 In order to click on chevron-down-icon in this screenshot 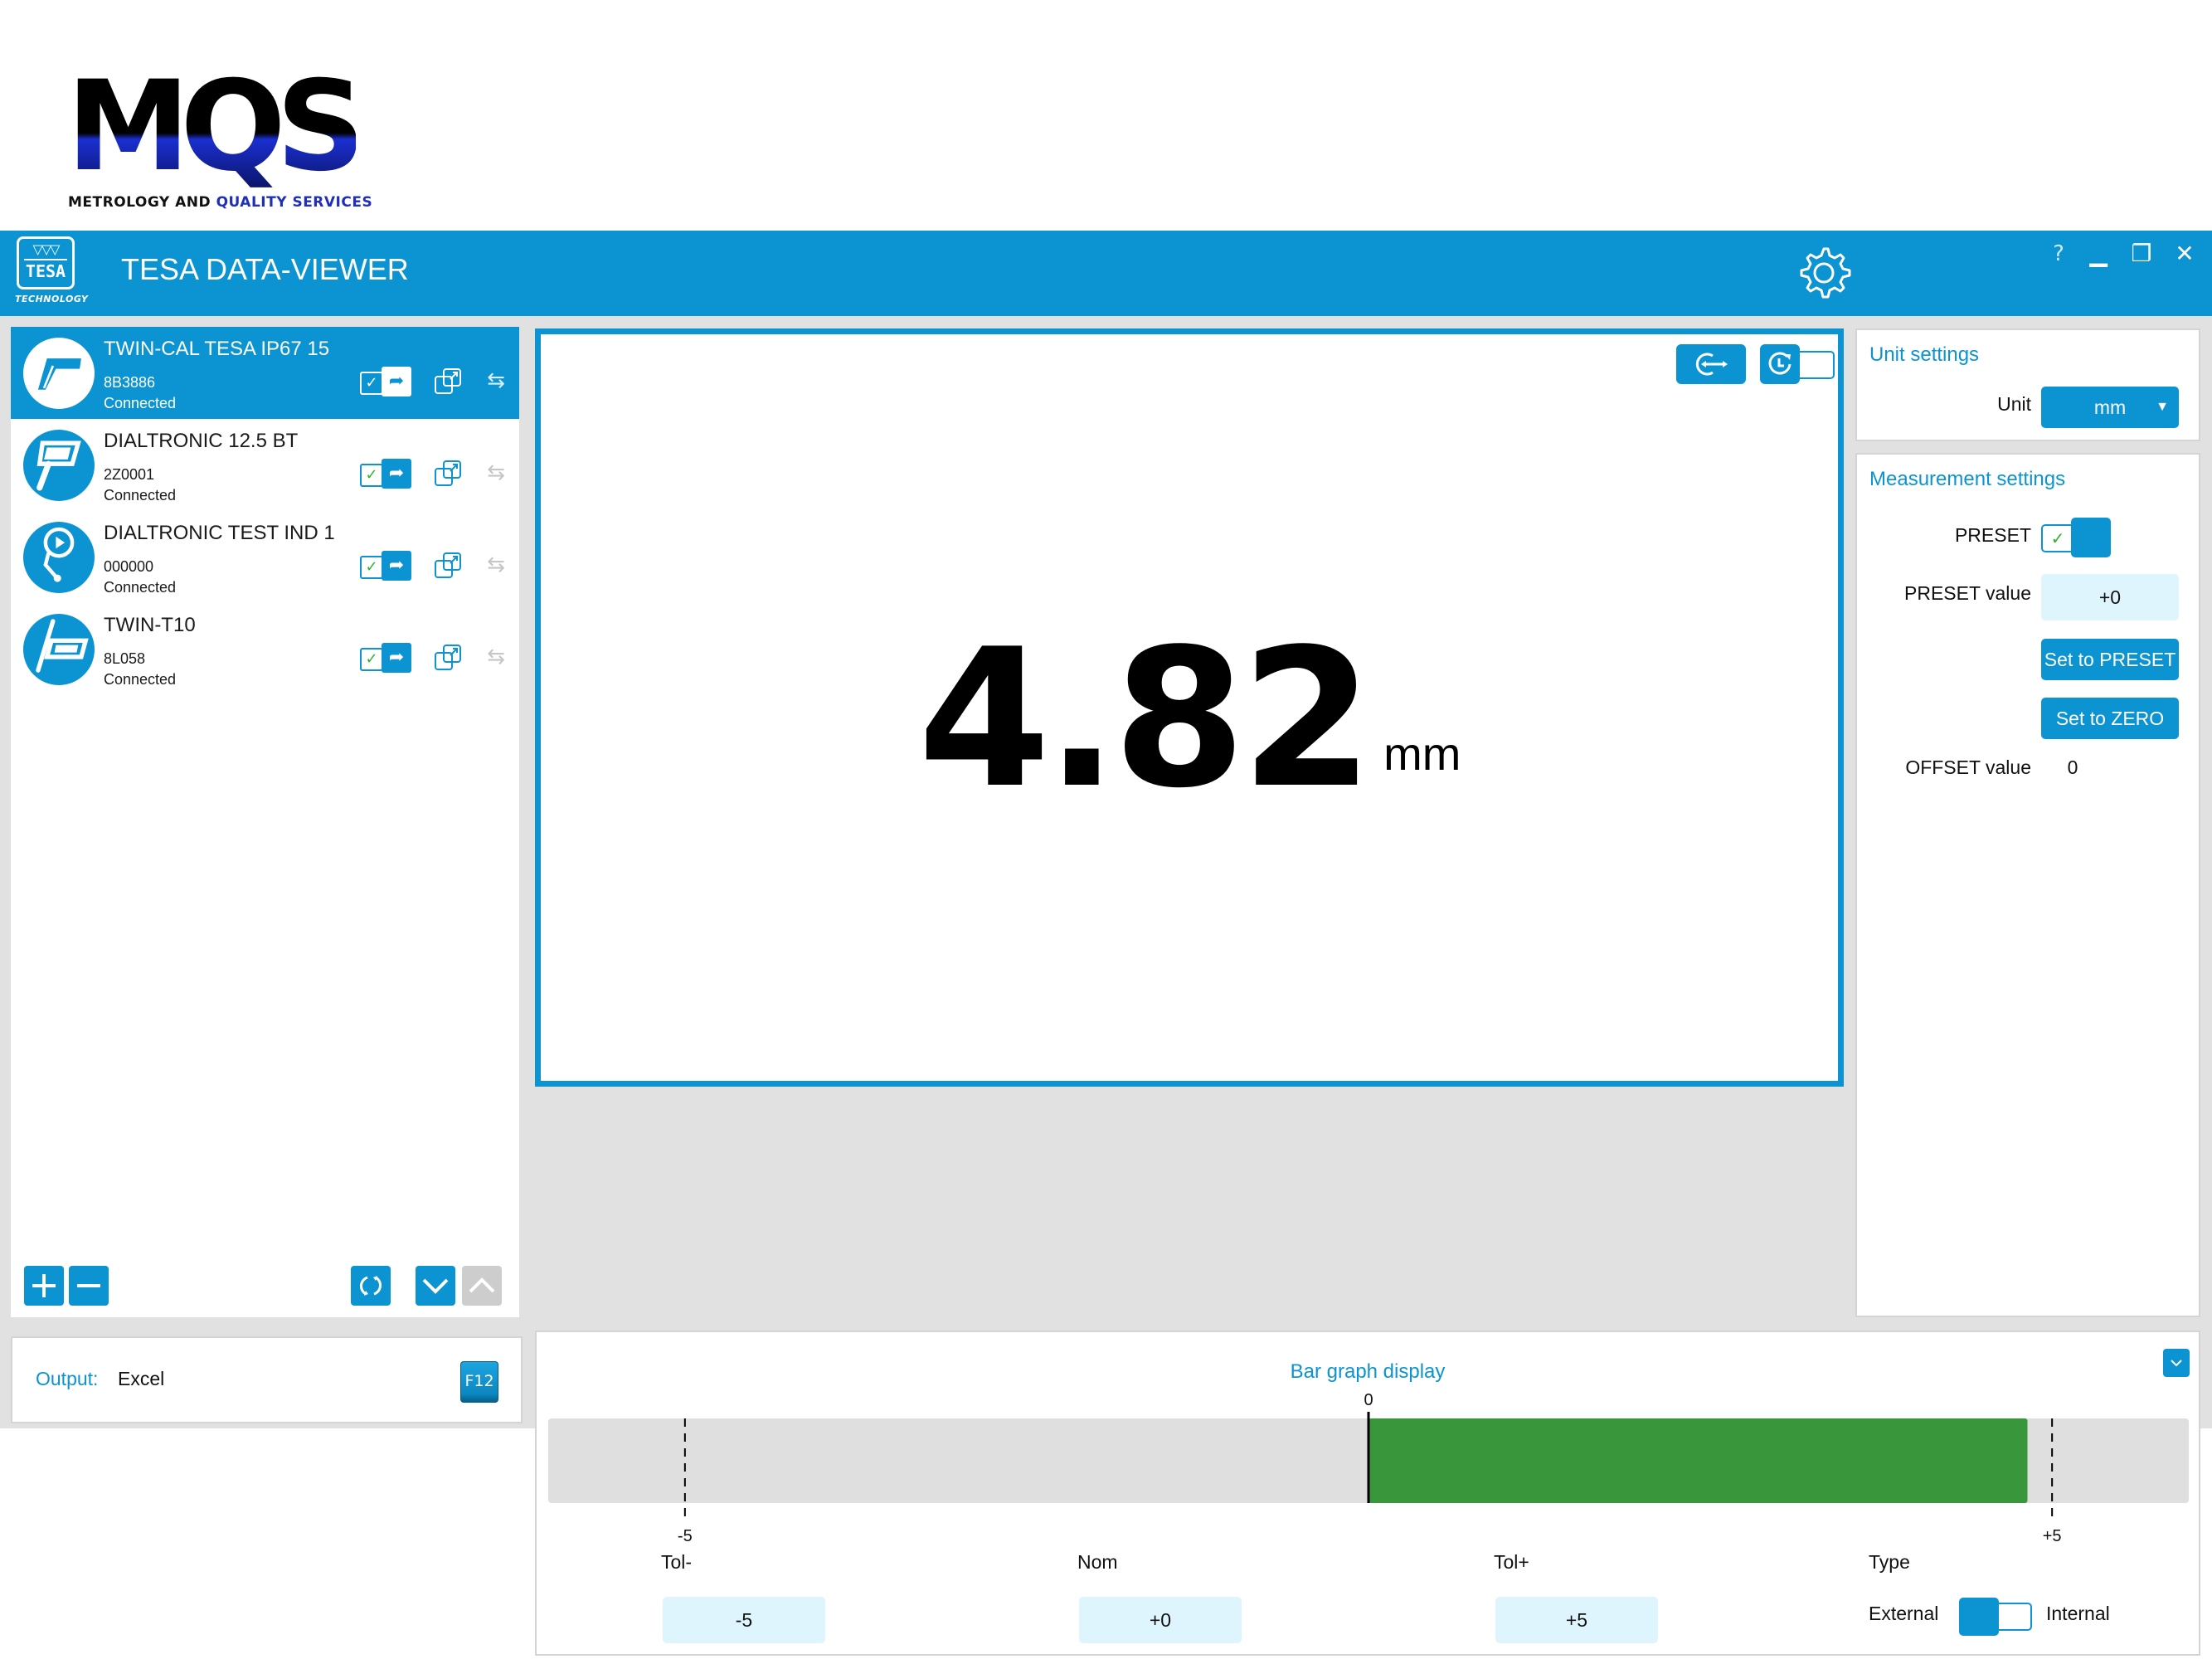, I will do `click(435, 1286)`.